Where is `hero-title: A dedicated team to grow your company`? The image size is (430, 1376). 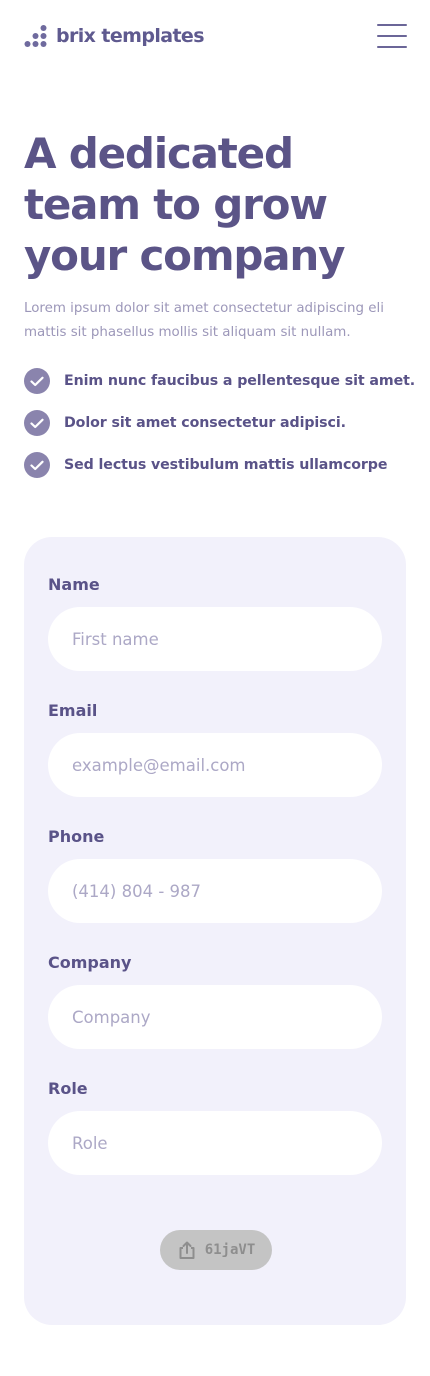 hero-title: A dedicated team to grow your company is located at coordinates (184, 204).